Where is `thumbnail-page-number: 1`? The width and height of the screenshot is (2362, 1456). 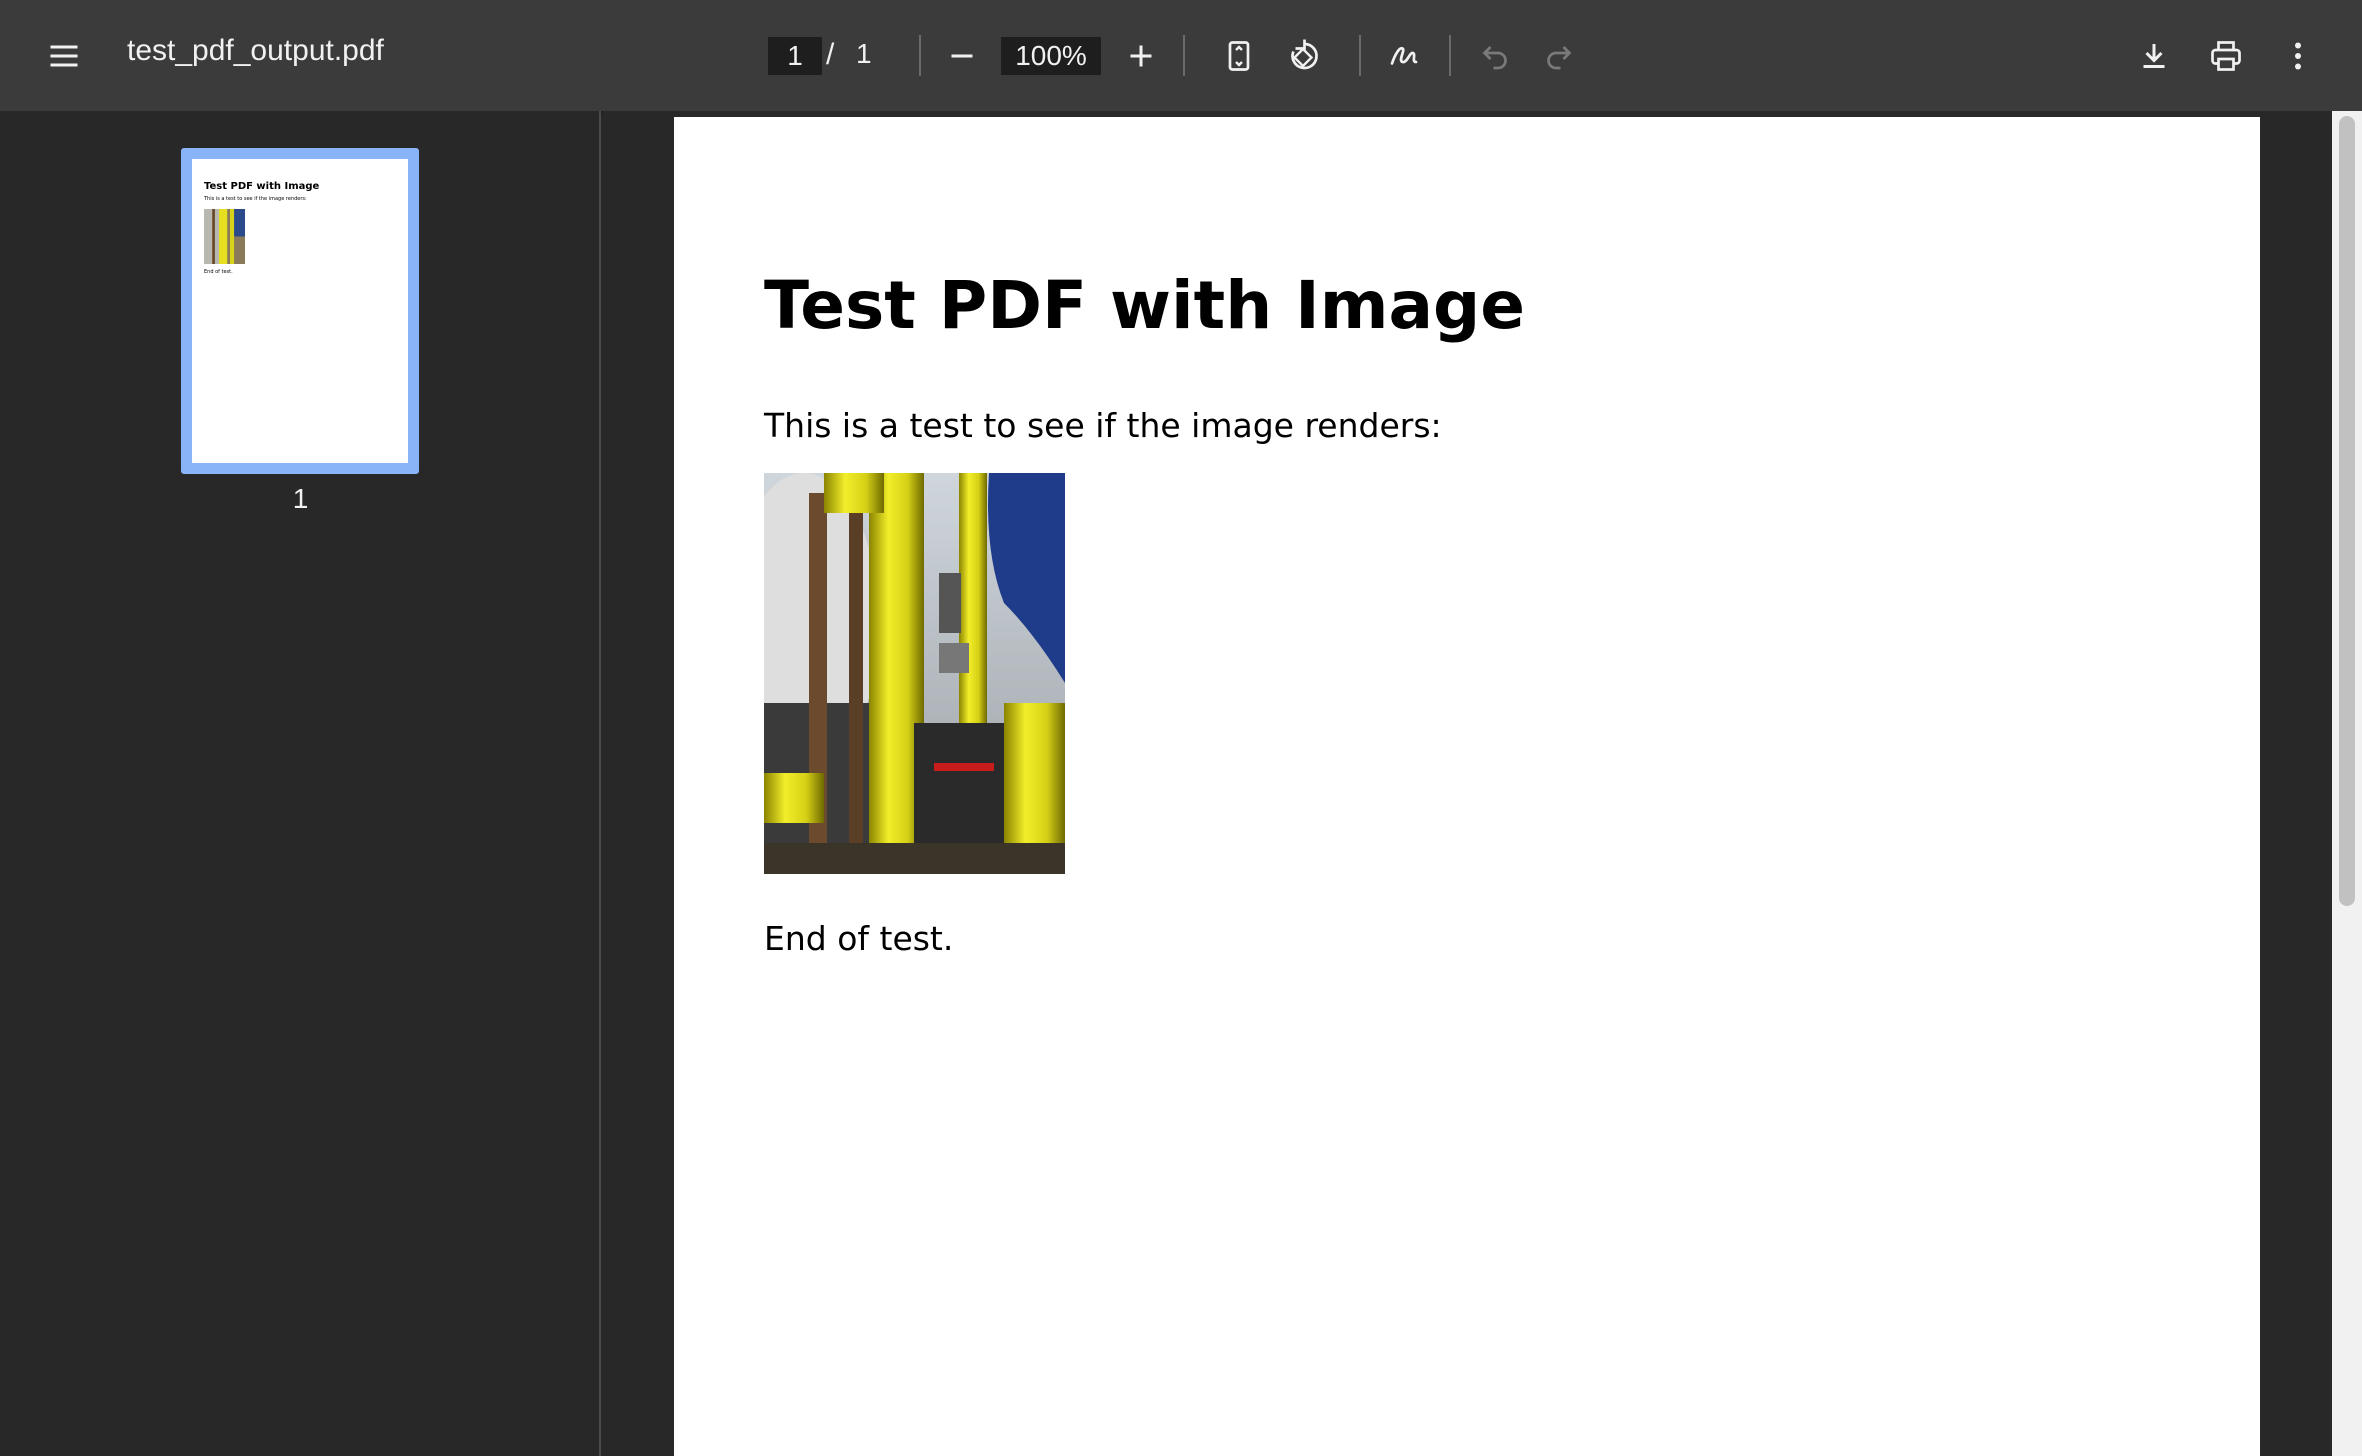 thumbnail-page-number: 1 is located at coordinates (300, 498).